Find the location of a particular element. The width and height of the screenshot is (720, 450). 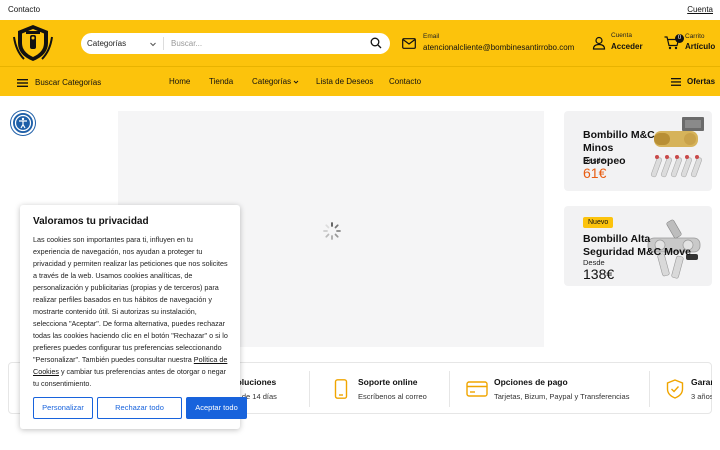

cookie-customize-button: Personalizar is located at coordinates (63, 408).